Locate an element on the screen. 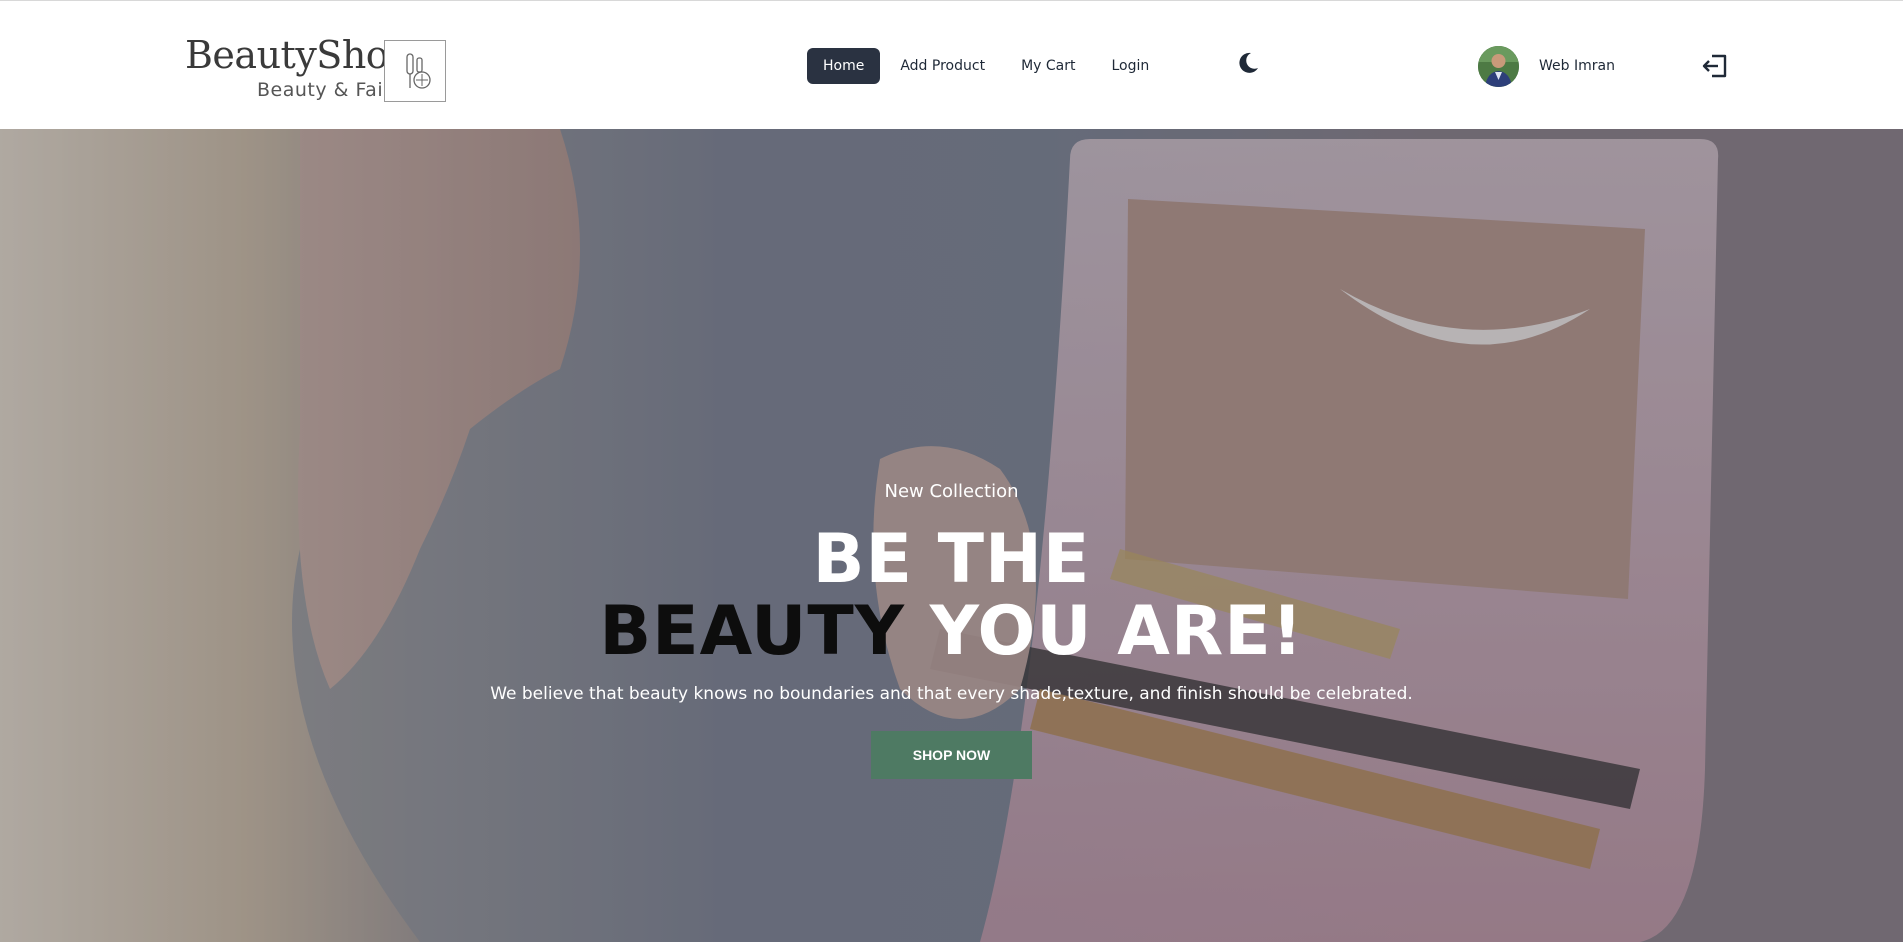  brand-logo: BeautyShop Beauty & Fair is located at coordinates (315, 67).